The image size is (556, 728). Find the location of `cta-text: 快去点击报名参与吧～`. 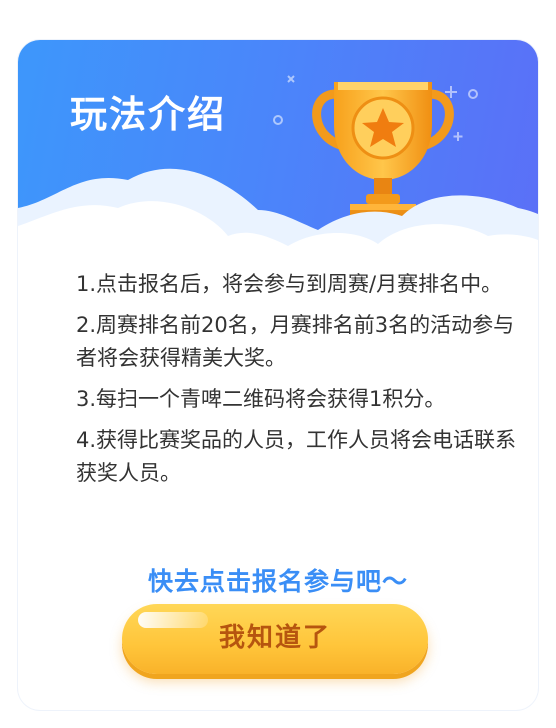

cta-text: 快去点击报名参与吧～ is located at coordinates (277, 581).